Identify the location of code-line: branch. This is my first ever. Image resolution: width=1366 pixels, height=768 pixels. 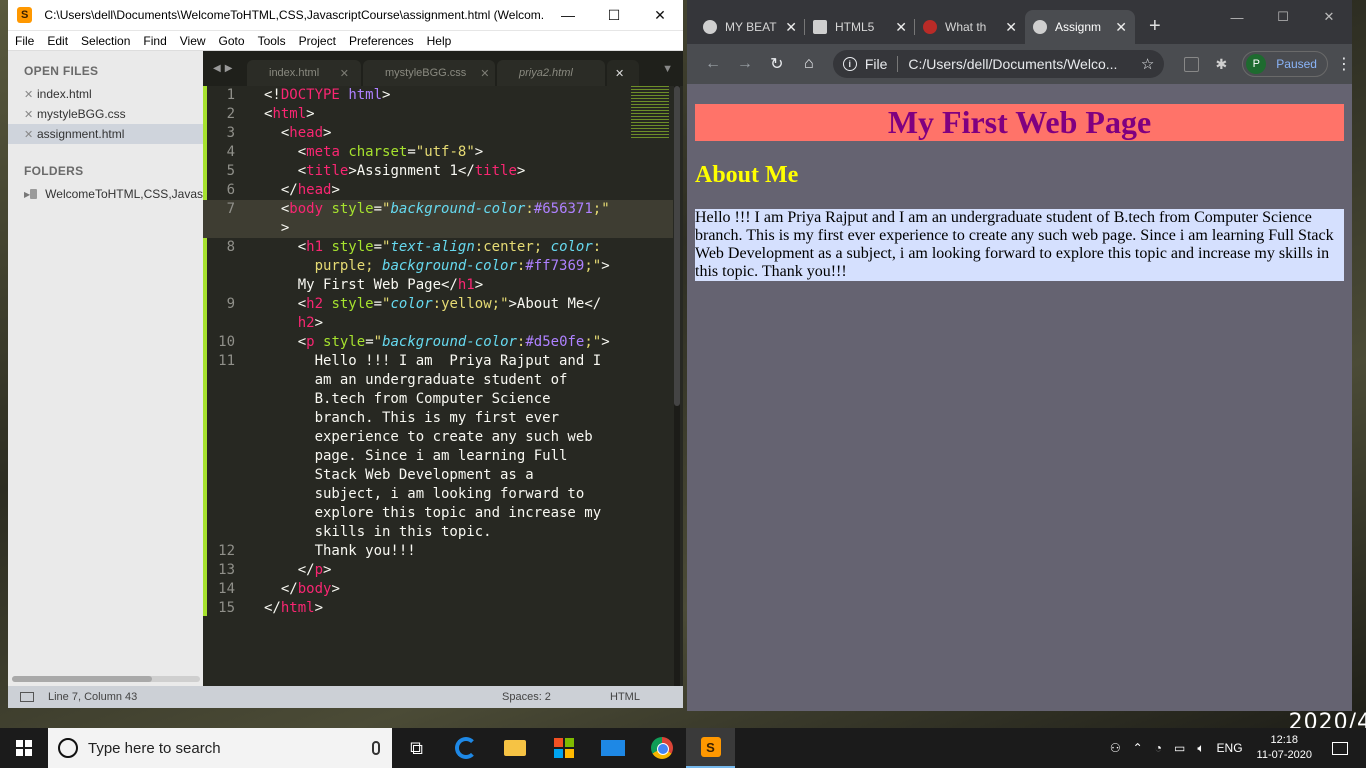
(438, 418).